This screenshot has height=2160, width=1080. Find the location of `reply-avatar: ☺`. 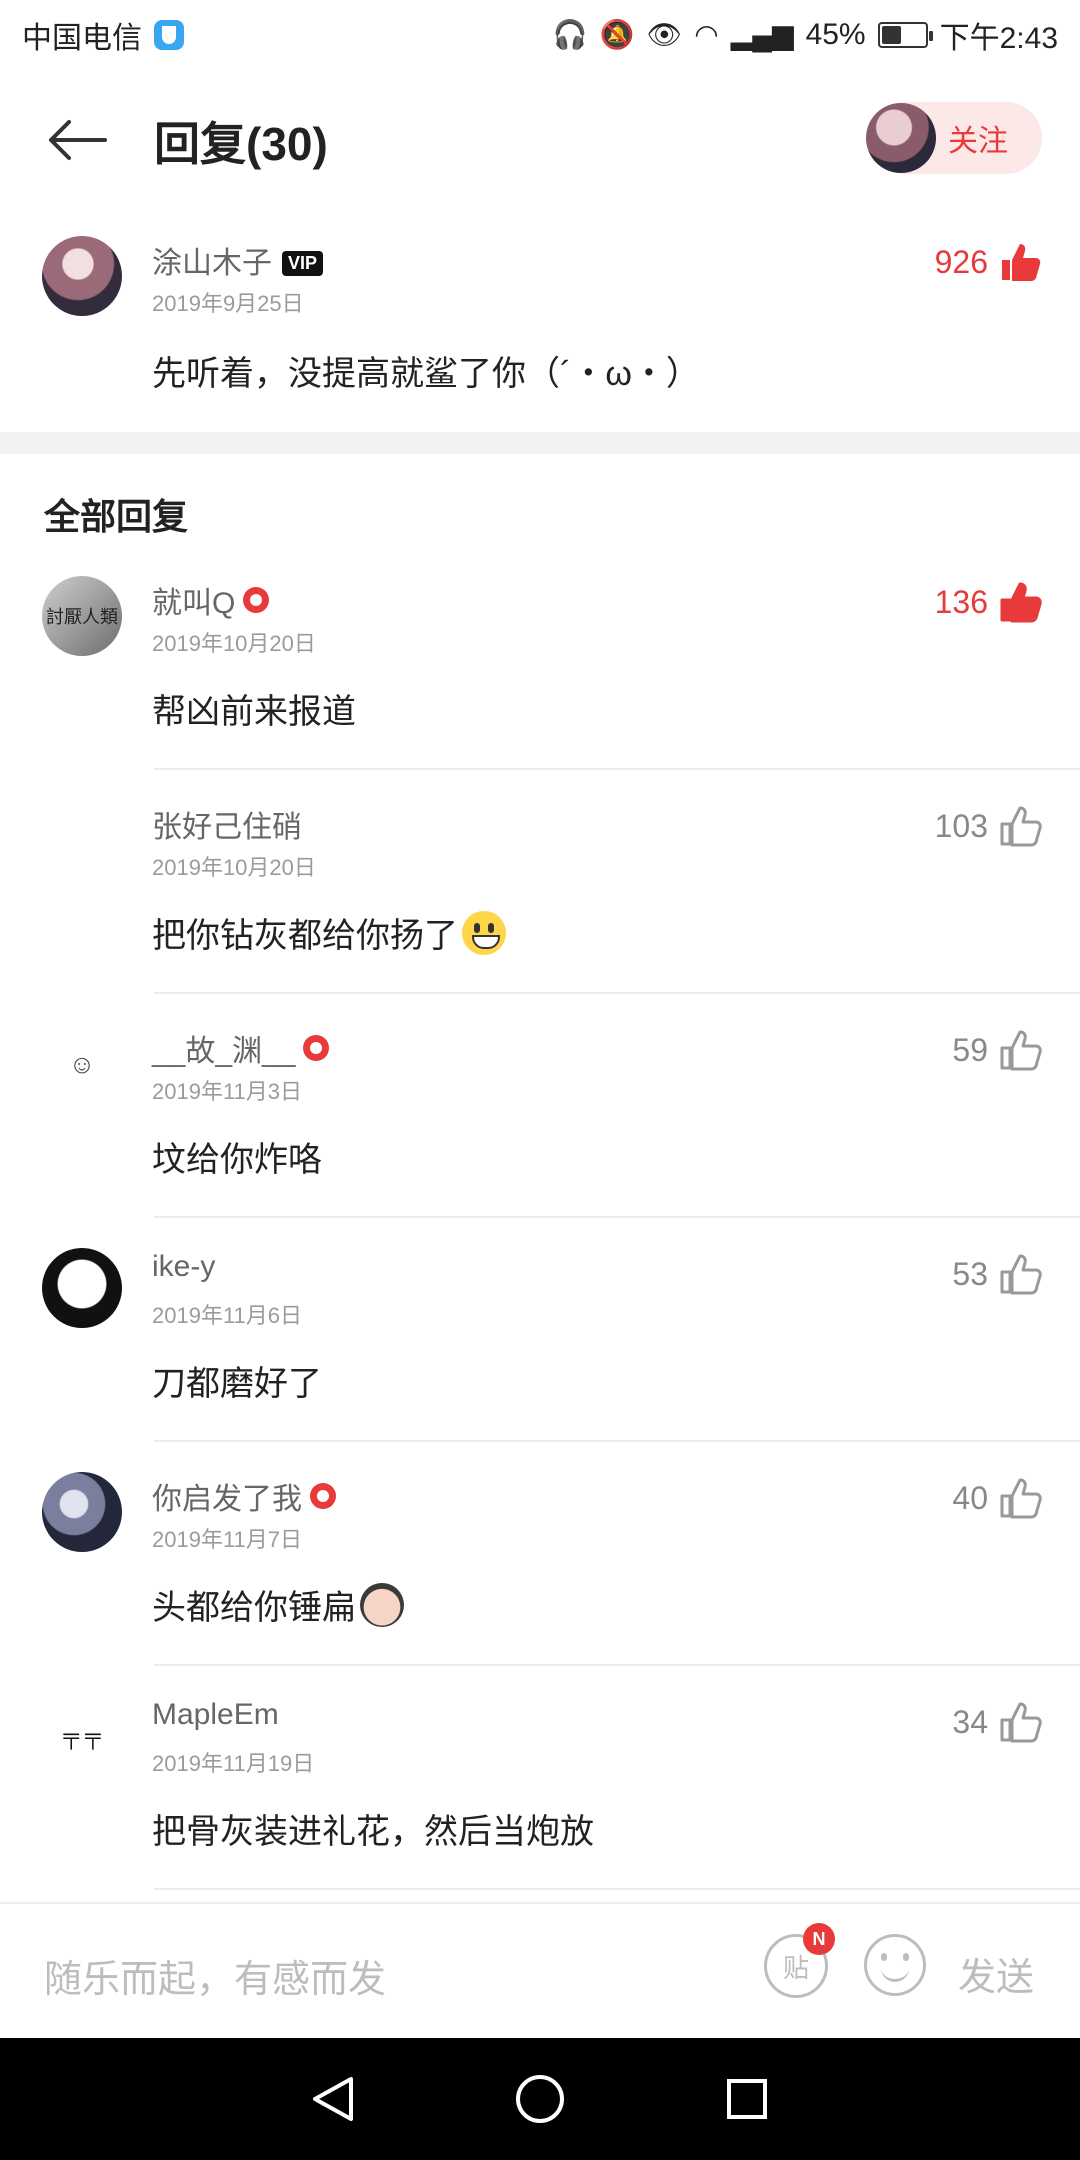

reply-avatar: ☺ is located at coordinates (82, 1064).